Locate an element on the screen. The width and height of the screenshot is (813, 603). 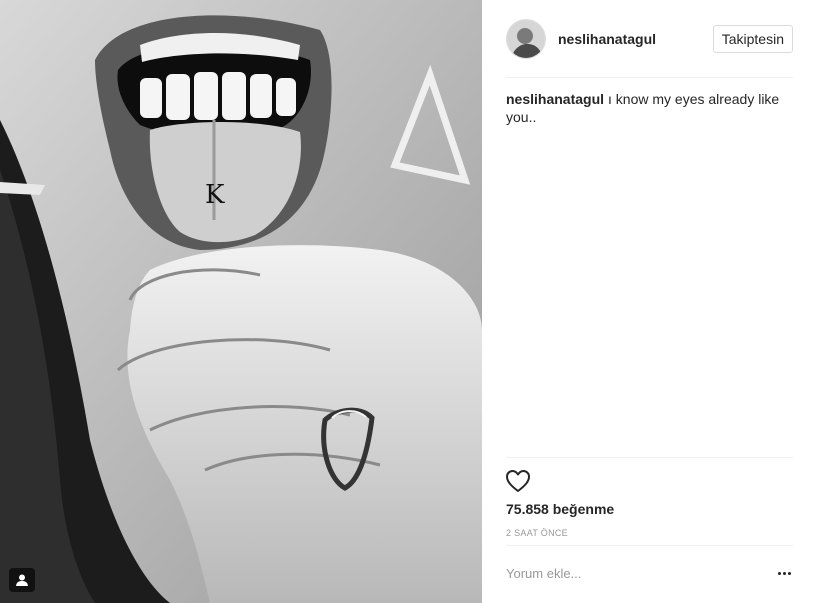
heart-icon is located at coordinates (518, 481).